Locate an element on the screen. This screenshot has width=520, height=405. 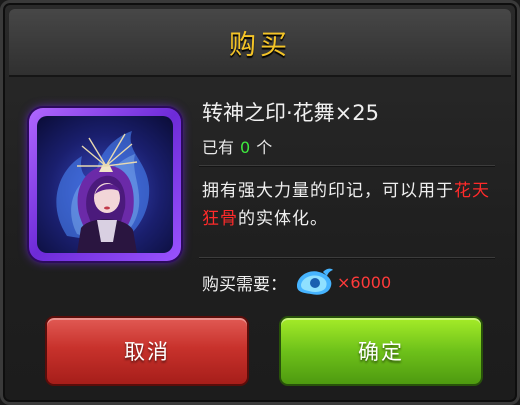
divider-top is located at coordinates (347, 165).